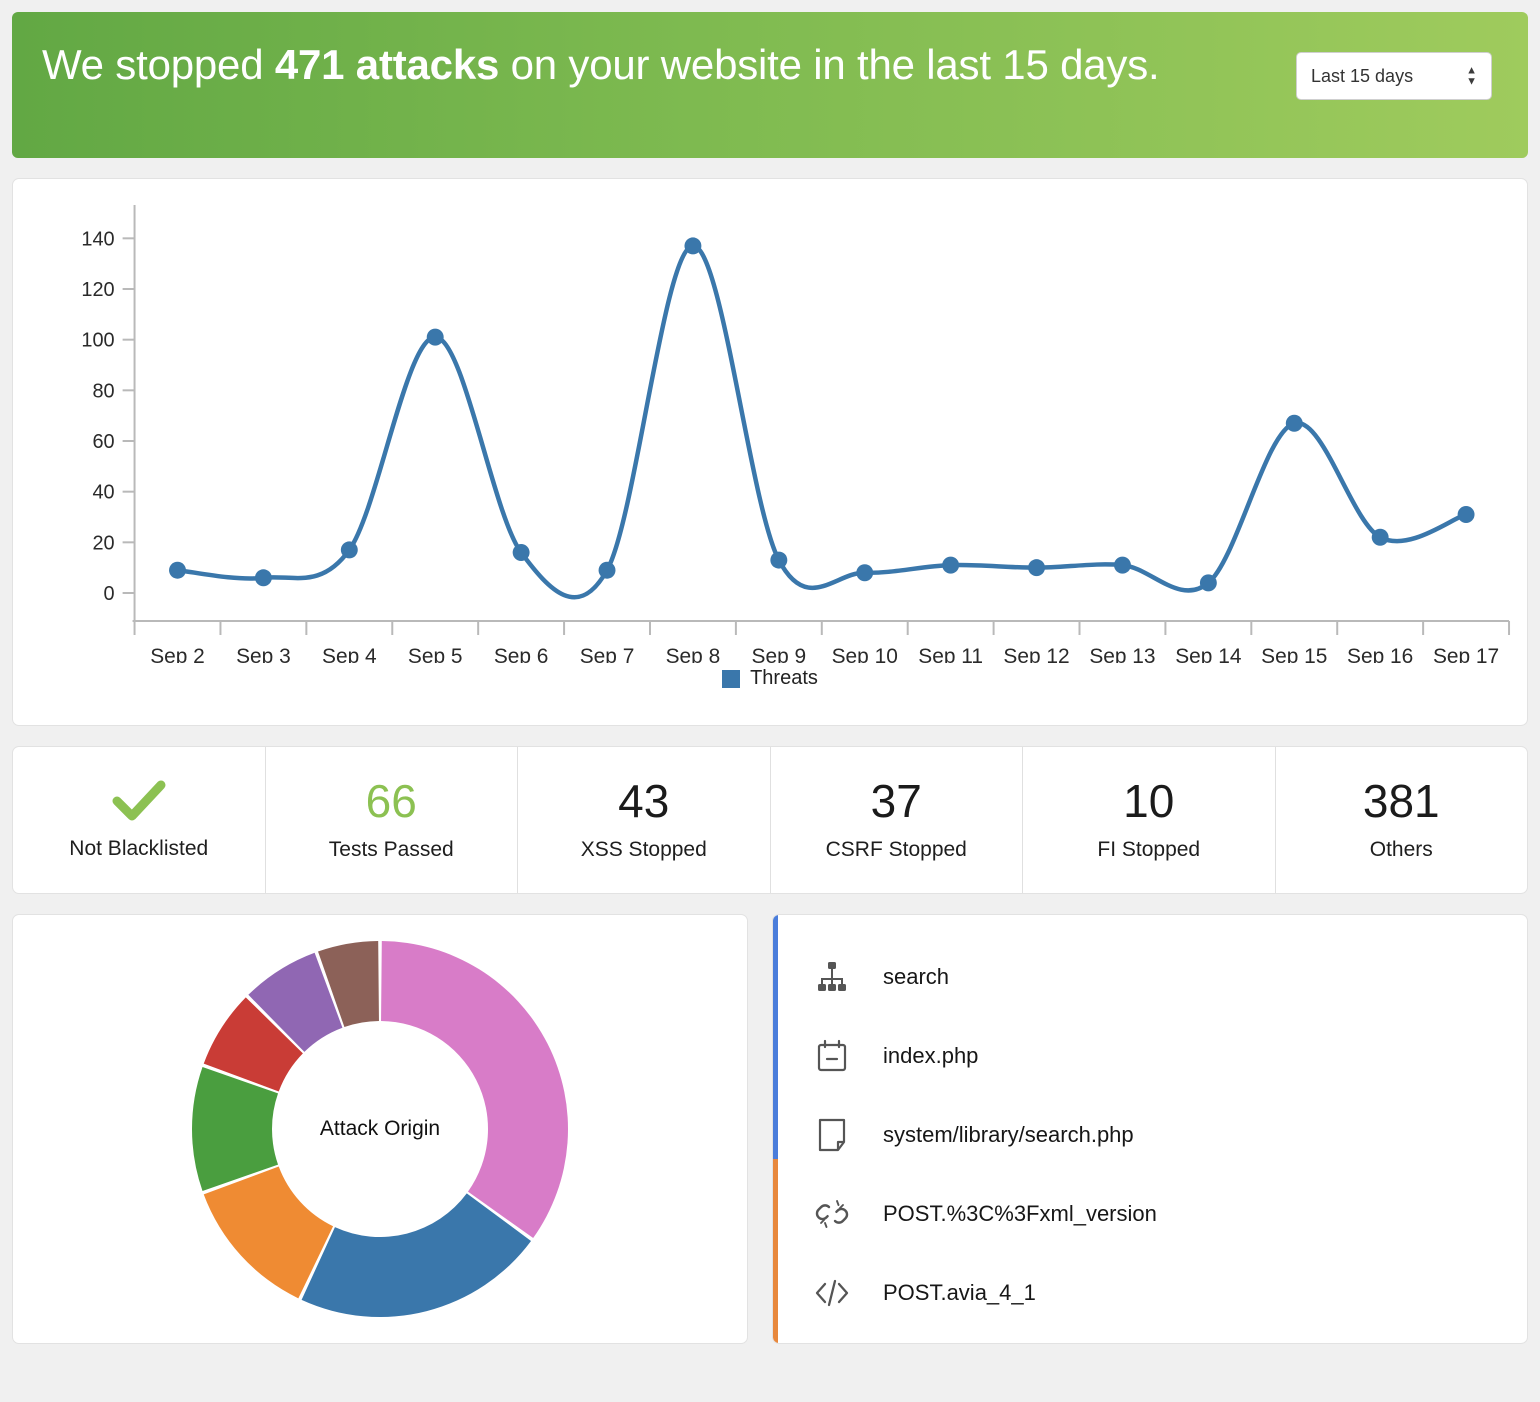  I want to click on list-item: POST.avia_4_1, so click(1150, 1292).